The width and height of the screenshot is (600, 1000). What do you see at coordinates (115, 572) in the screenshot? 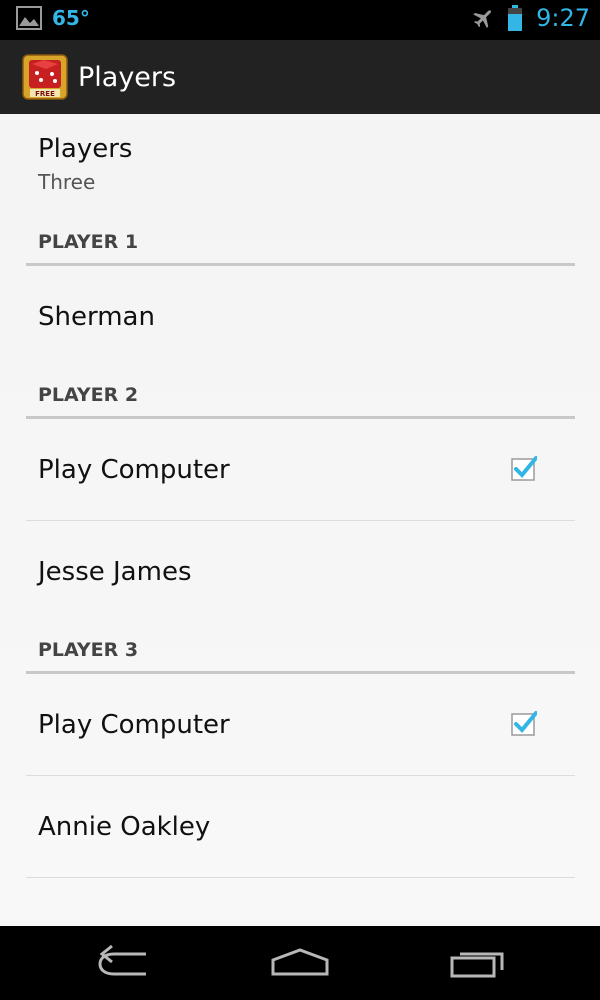
I see `player-name-label: Jesse James` at bounding box center [115, 572].